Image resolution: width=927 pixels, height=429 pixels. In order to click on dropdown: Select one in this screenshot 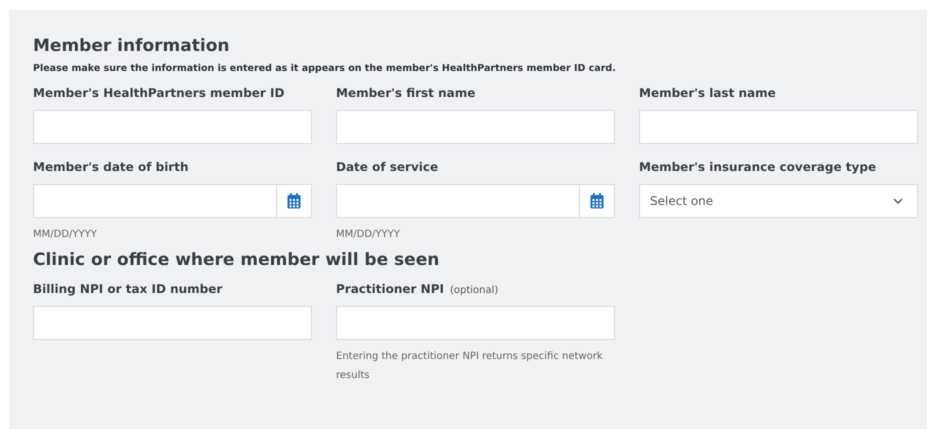, I will do `click(778, 201)`.